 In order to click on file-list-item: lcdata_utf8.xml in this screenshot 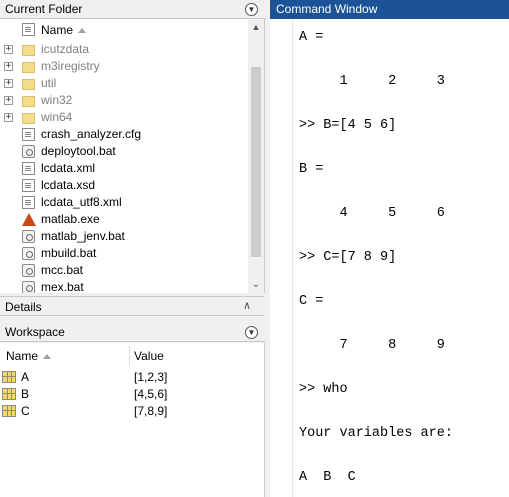, I will do `click(124, 202)`.